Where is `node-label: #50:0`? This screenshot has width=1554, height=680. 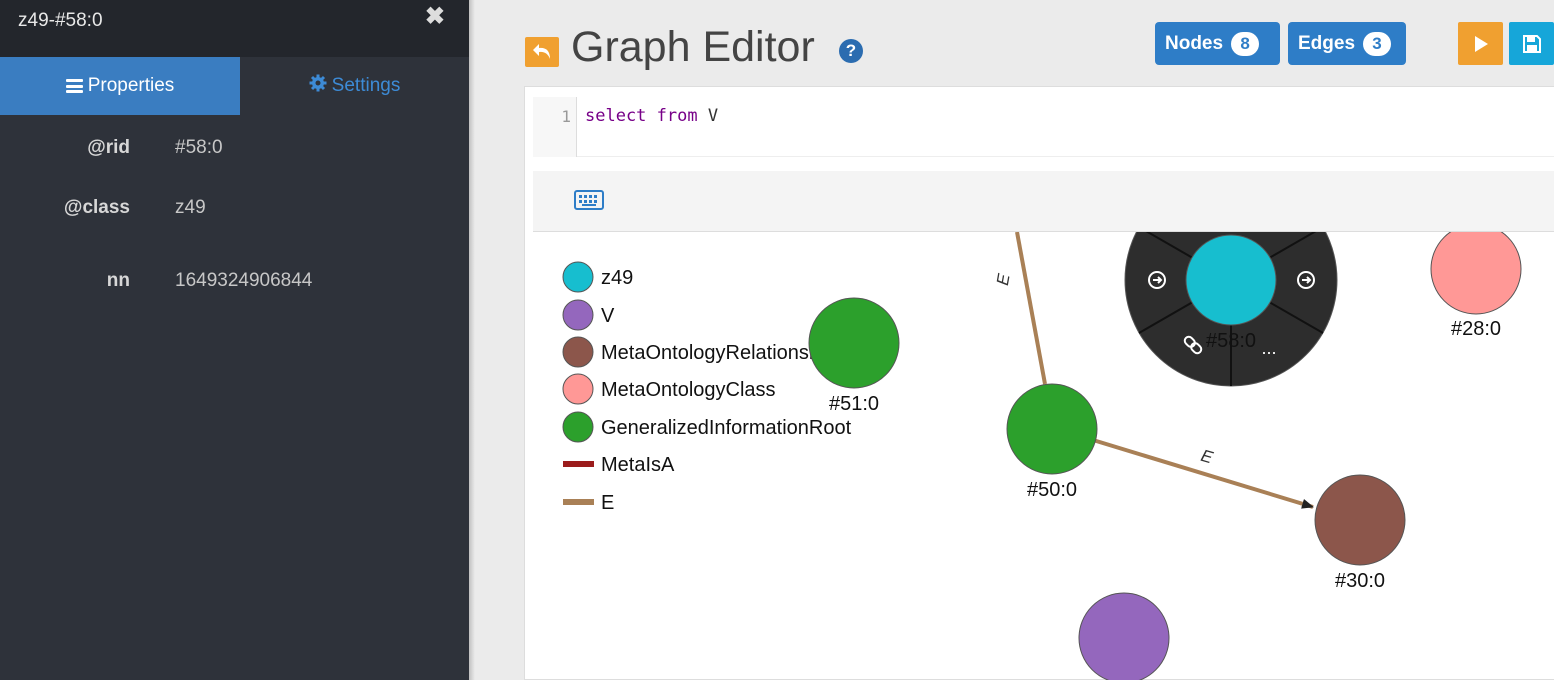
node-label: #50:0 is located at coordinates (1052, 490).